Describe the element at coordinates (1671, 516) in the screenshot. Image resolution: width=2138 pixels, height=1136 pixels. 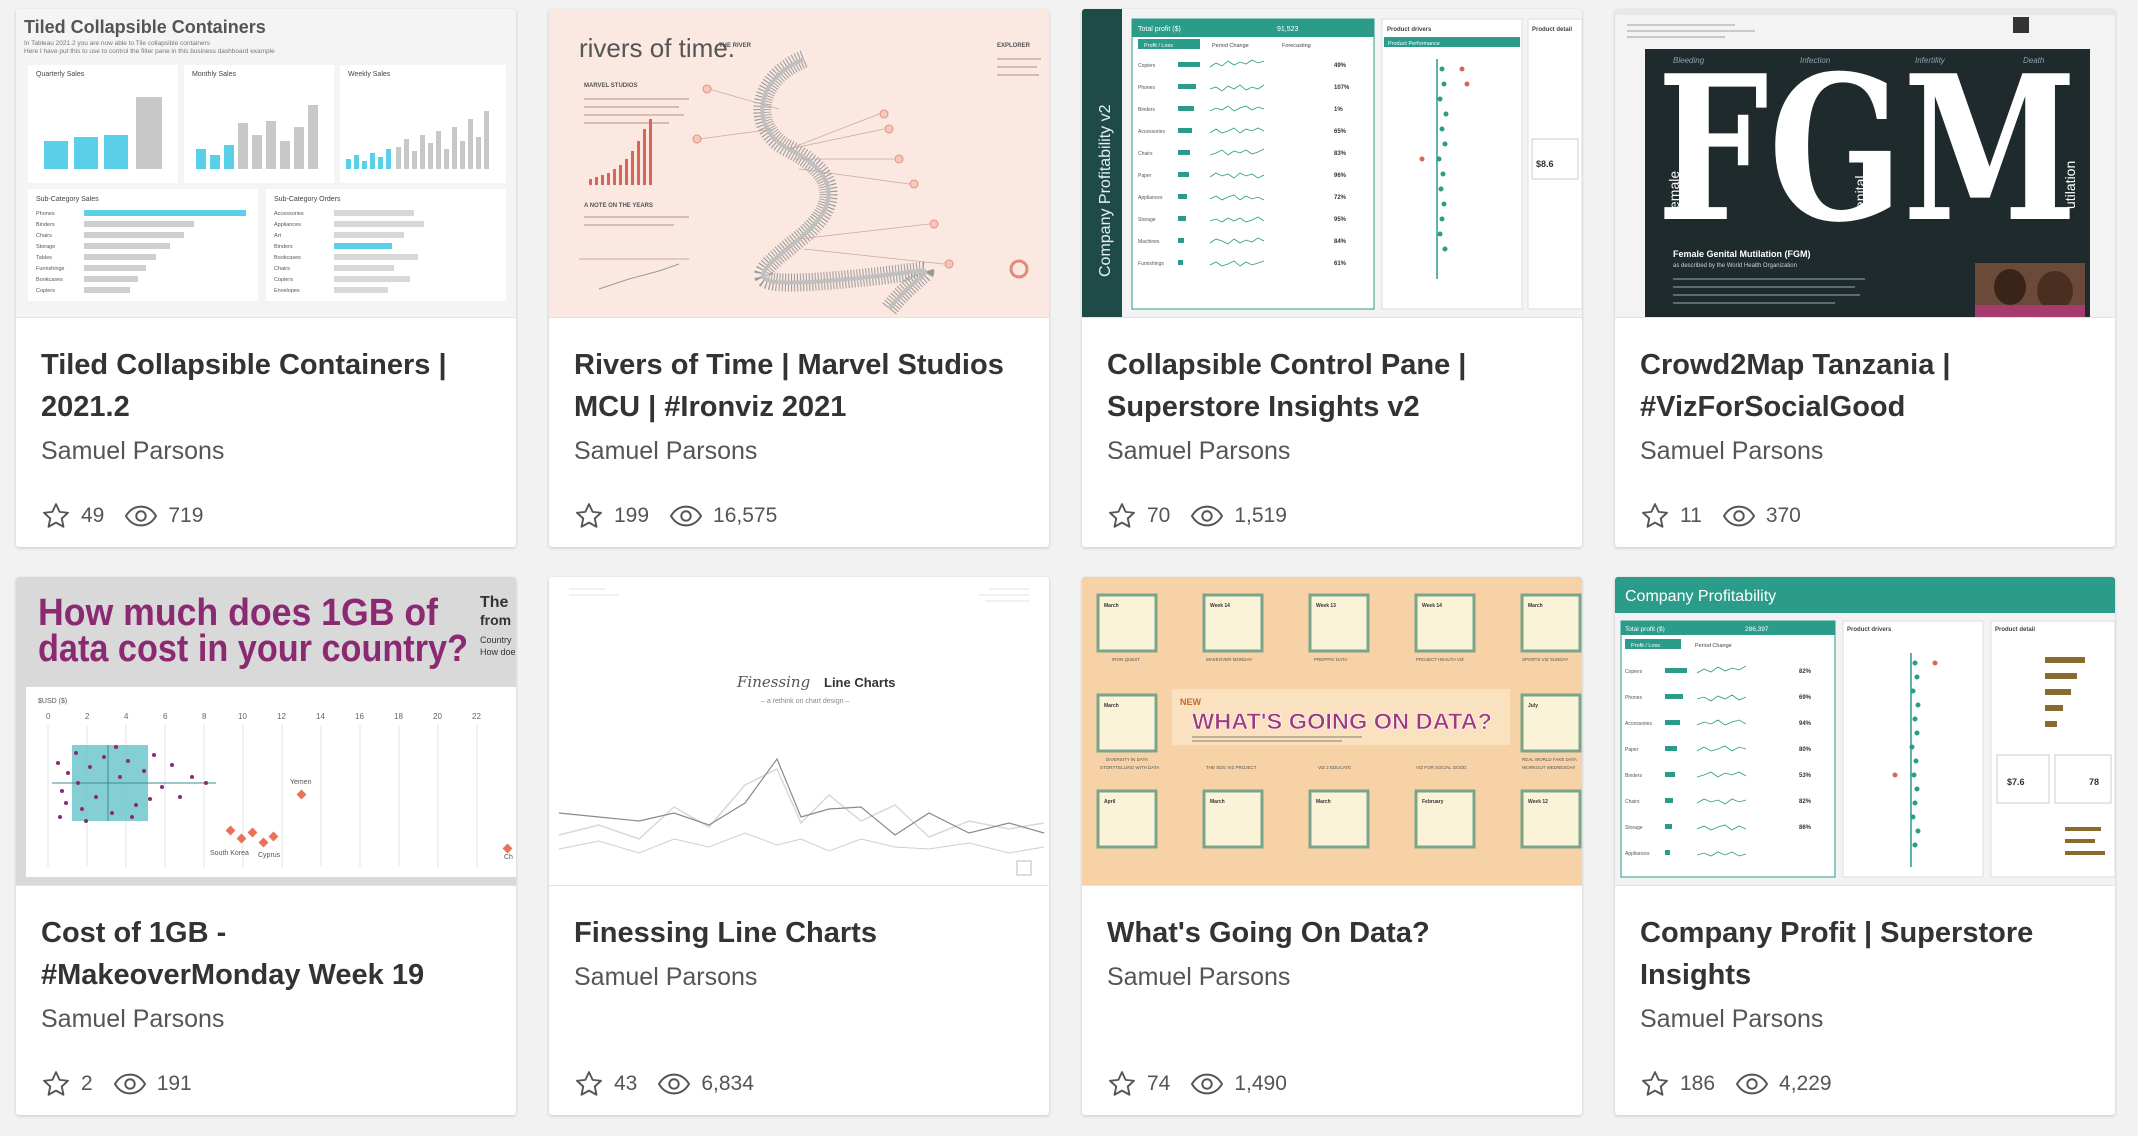
I see `favorite-count: 11` at that location.